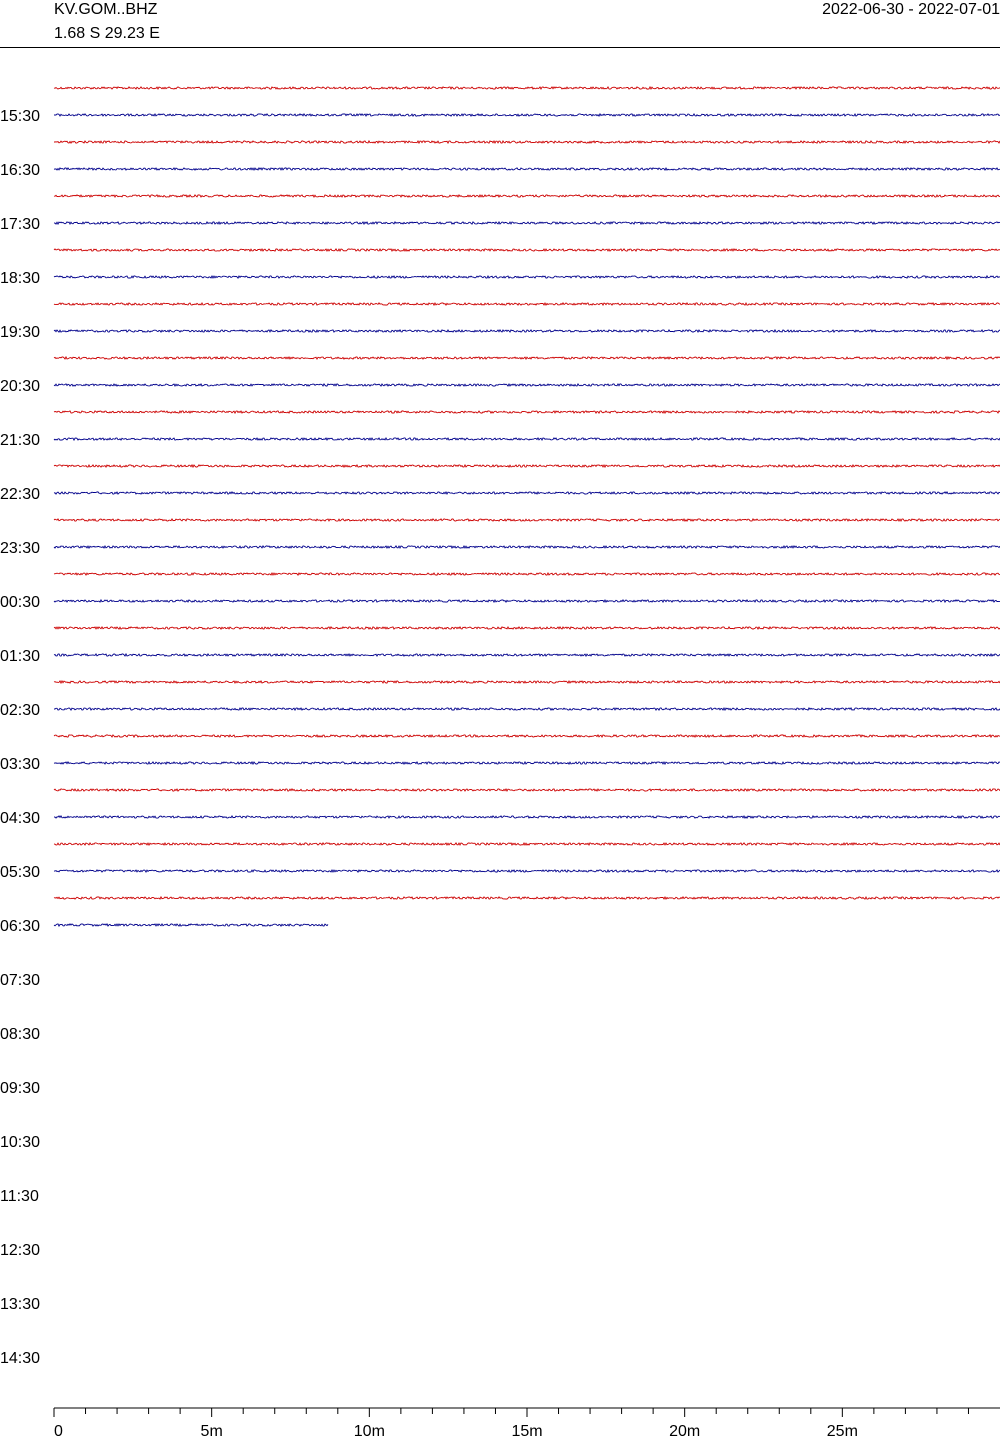 Image resolution: width=1000 pixels, height=1440 pixels. Describe the element at coordinates (20, 332) in the screenshot. I see `row-time-label: 19:30` at that location.